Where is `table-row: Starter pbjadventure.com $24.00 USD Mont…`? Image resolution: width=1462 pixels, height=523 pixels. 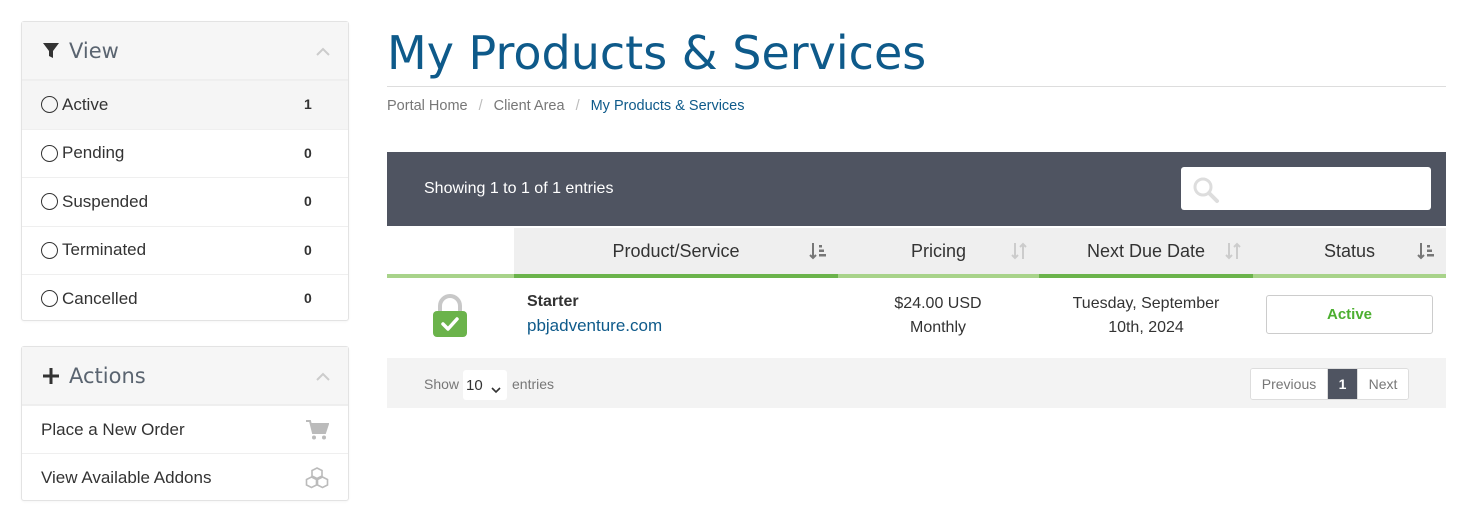
table-row: Starter pbjadventure.com $24.00 USD Mont… is located at coordinates (916, 318).